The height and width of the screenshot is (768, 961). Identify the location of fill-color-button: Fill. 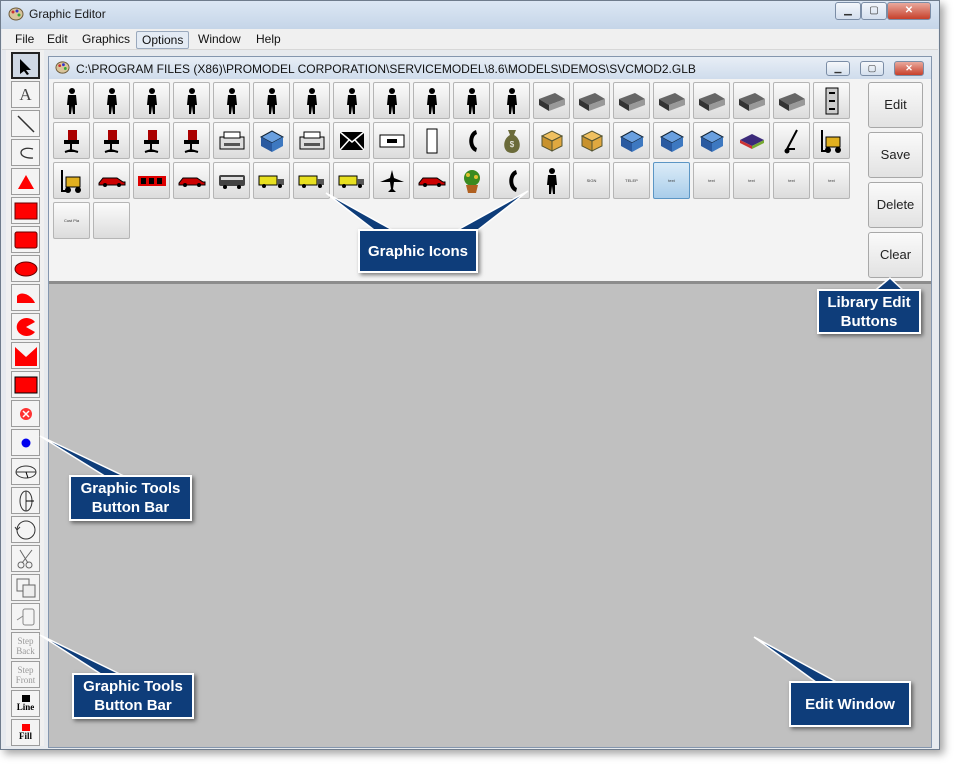
(25, 732).